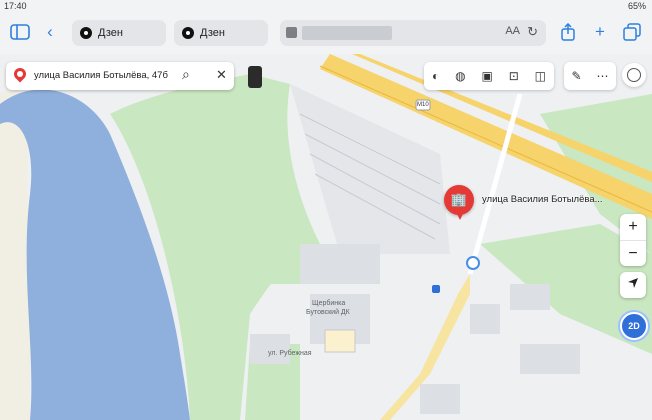  I want to click on tab-2: Дзен, so click(221, 33).